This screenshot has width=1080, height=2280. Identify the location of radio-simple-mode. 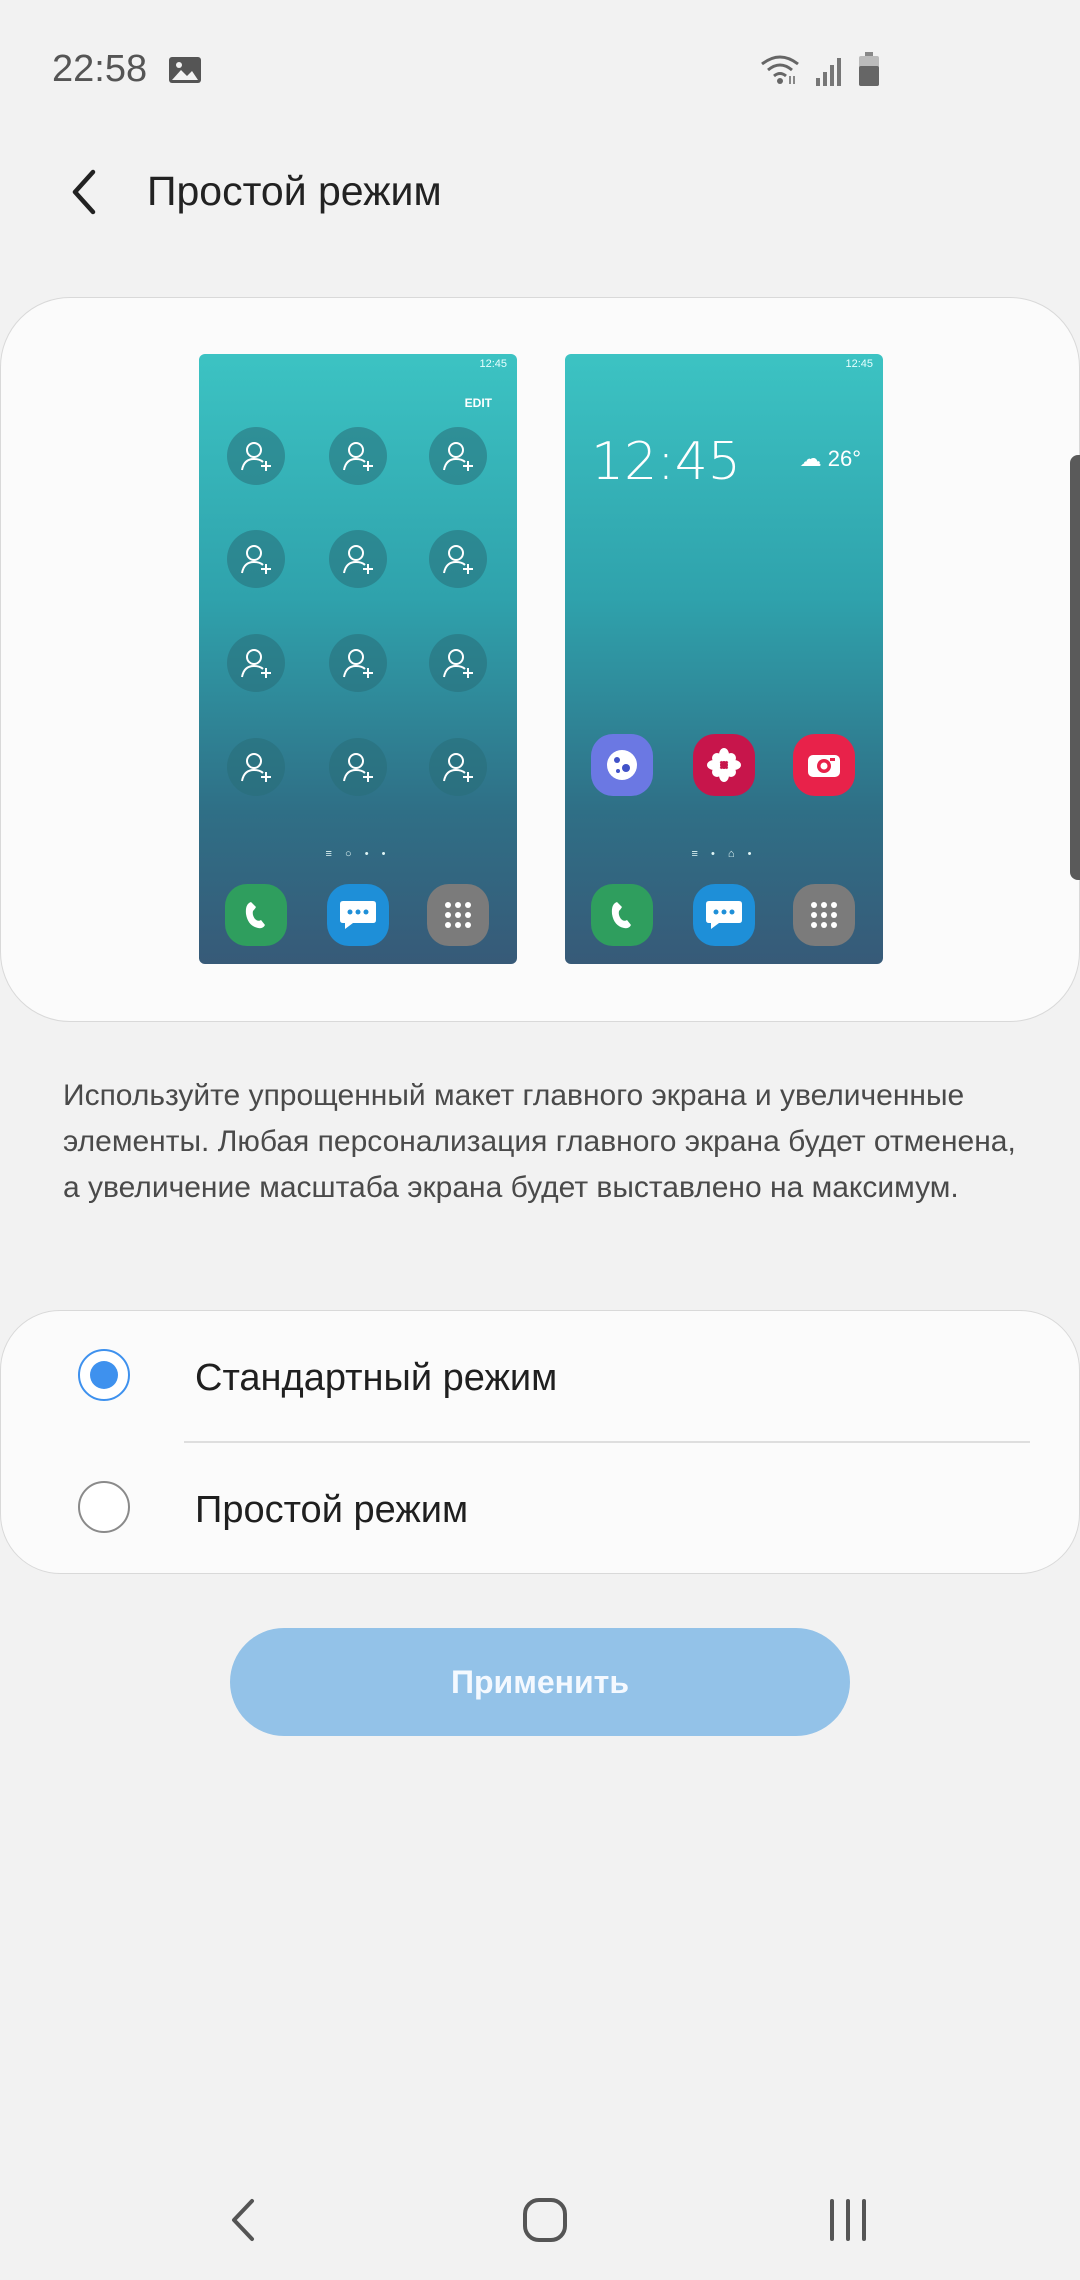
(104, 1507).